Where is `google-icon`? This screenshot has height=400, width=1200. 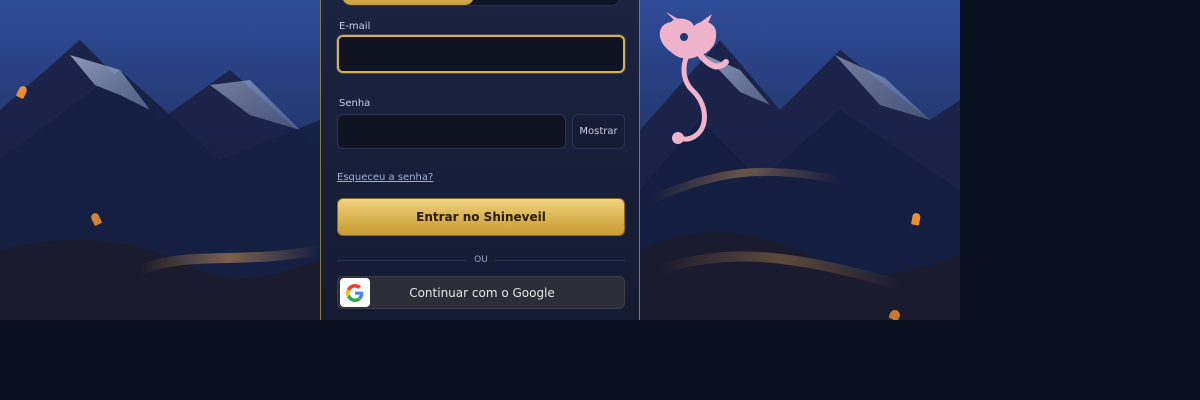
google-icon is located at coordinates (355, 292).